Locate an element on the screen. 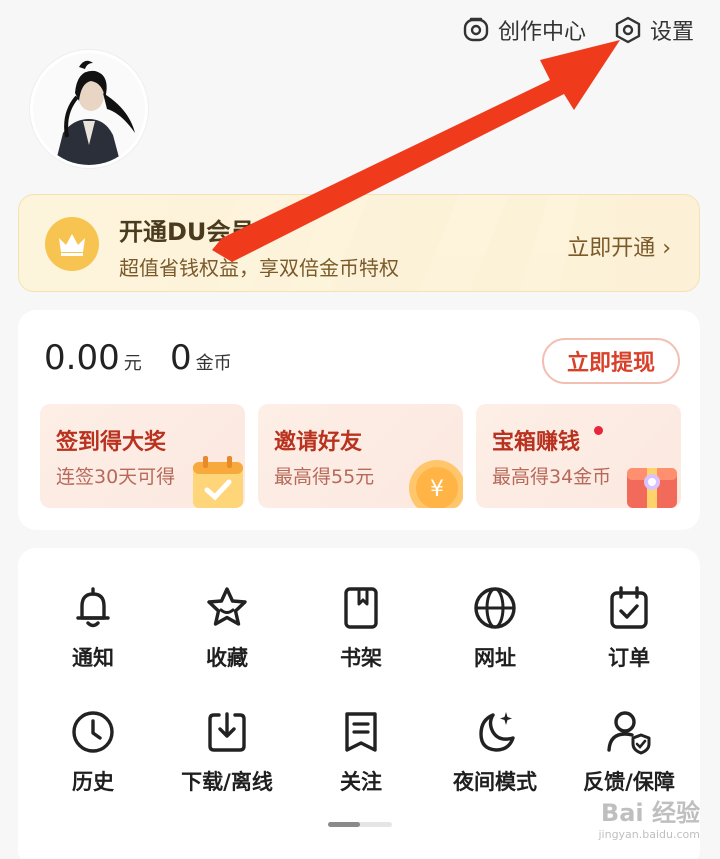  watermark-url: jingyan.baidu.com is located at coordinates (649, 834).